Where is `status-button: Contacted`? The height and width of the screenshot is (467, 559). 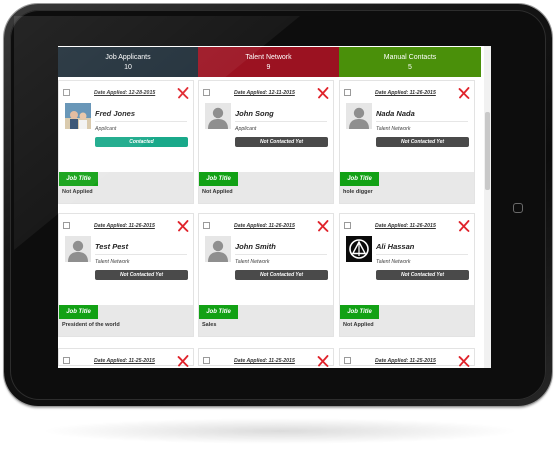
status-button: Contacted is located at coordinates (141, 142).